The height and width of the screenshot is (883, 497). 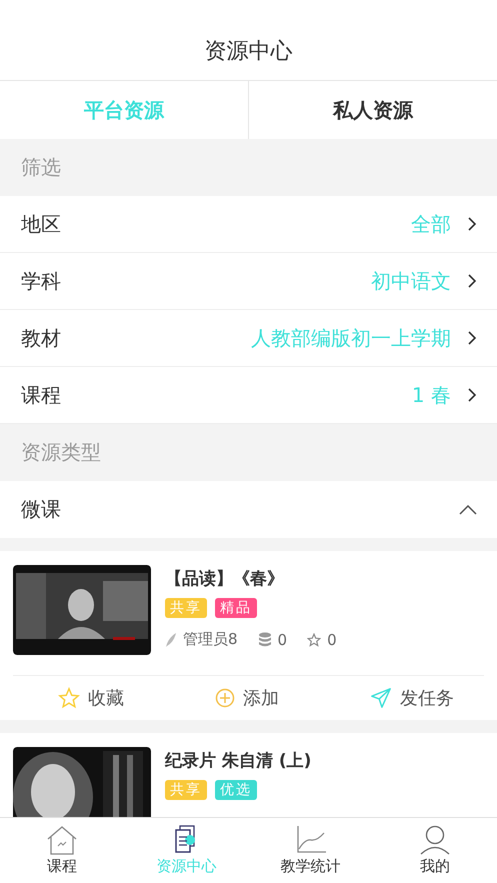 I want to click on resource-title: 【品读】《春》, so click(x=225, y=579).